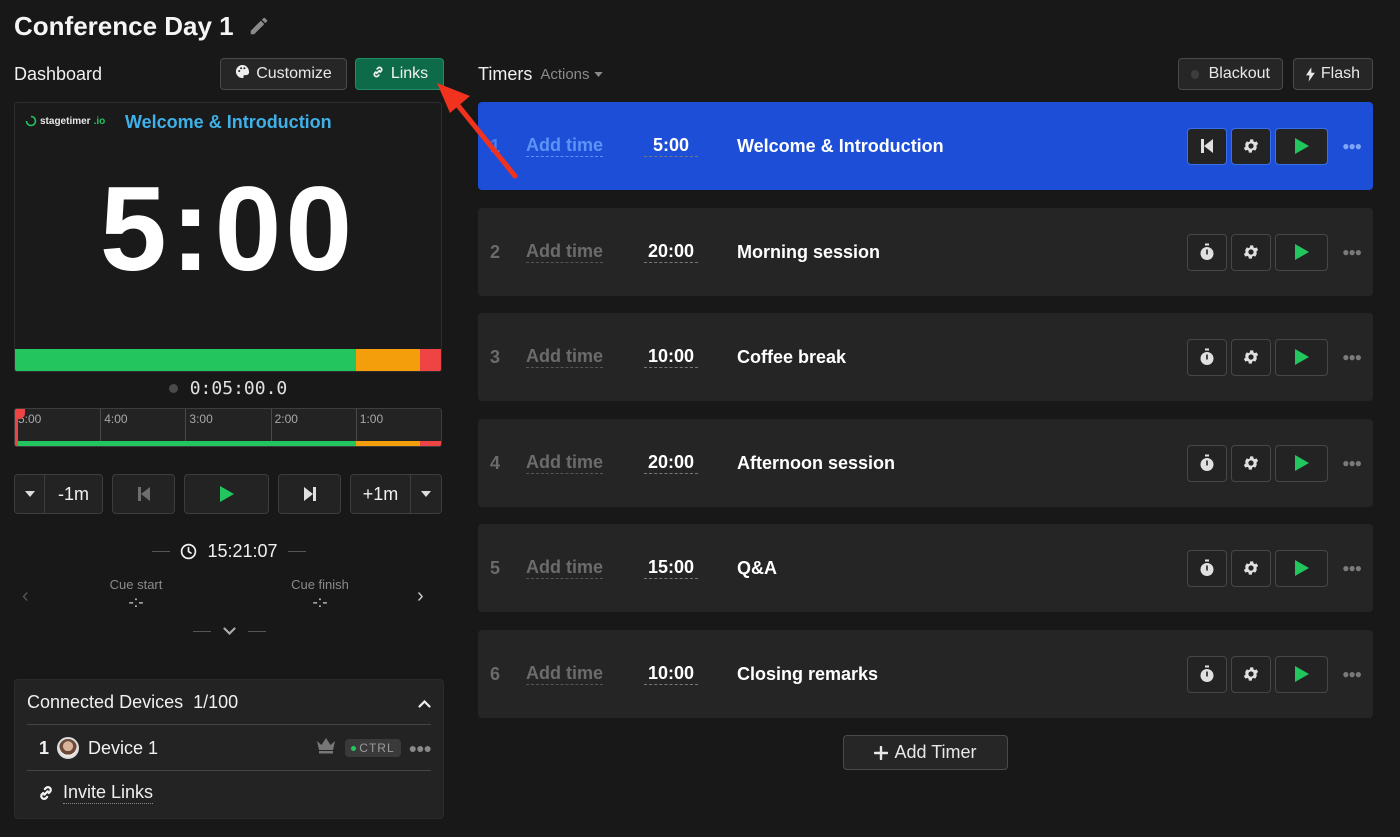 This screenshot has height=837, width=1400. Describe the element at coordinates (73, 494) in the screenshot. I see `minus-1m-button: -1m` at that location.